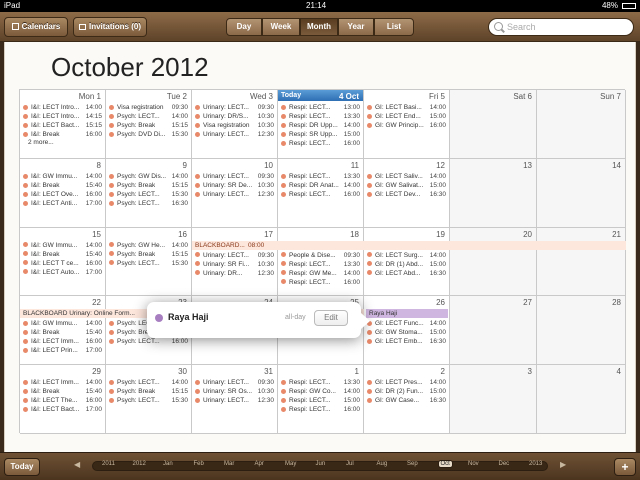 Image resolution: width=640 pixels, height=480 pixels. I want to click on calendar-event: Urinary: SR Fi... 10:30, so click(234, 264).